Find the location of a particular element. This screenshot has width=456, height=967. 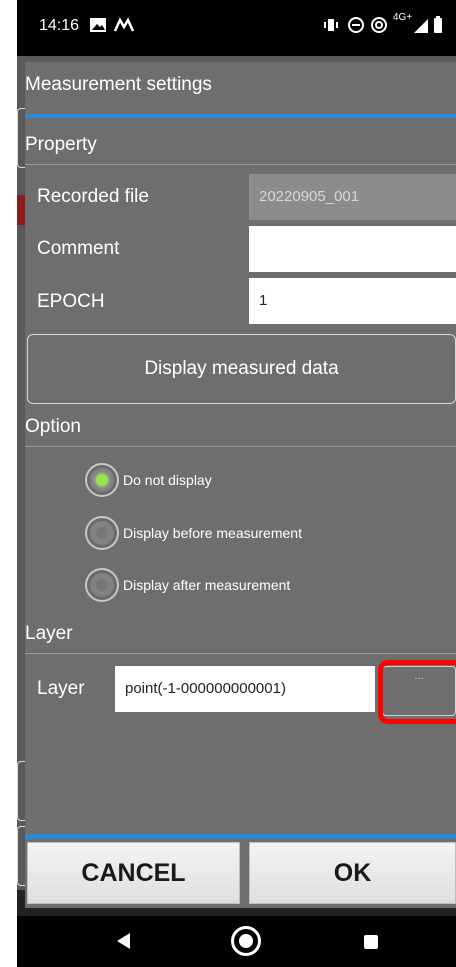

ok-button: OK is located at coordinates (352, 873).